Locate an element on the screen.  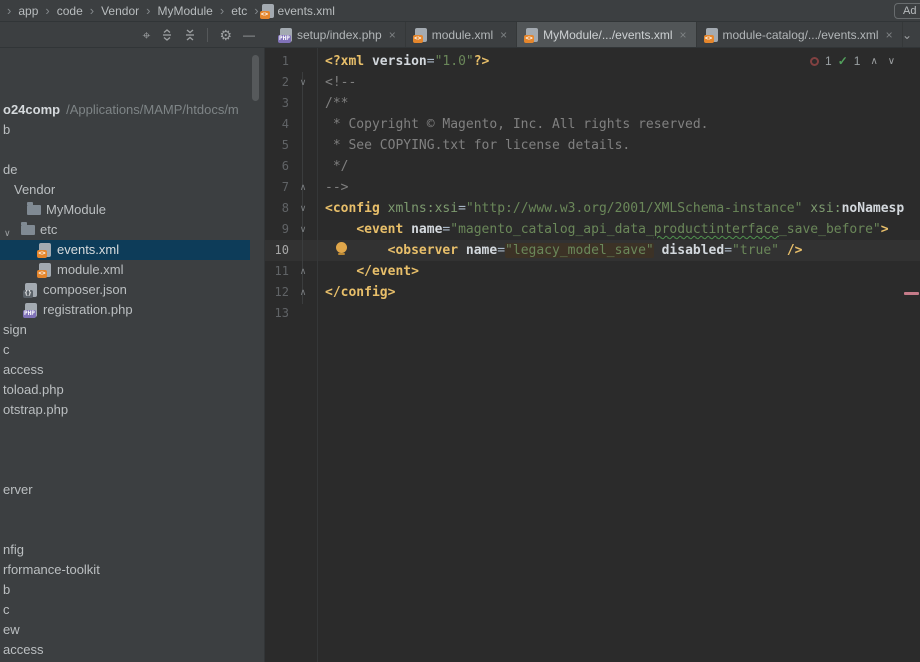
project-root-path: /Applications/MAMP/htdocs/m is located at coordinates (152, 109).